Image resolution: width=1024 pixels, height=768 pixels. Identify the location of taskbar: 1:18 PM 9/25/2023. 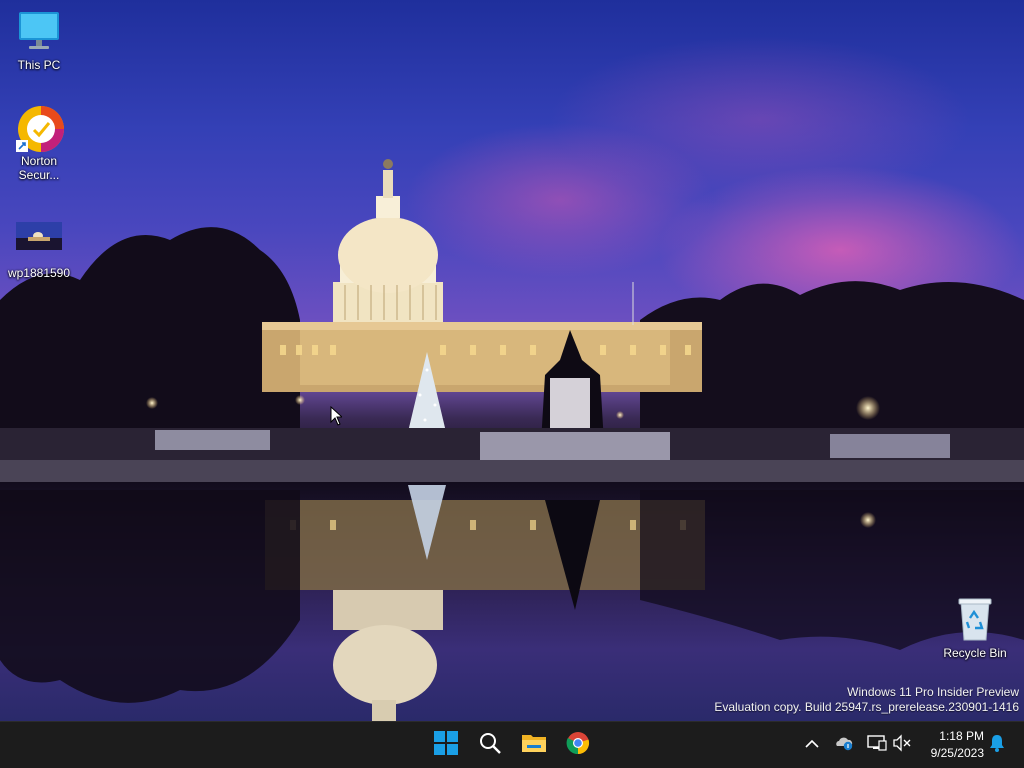
(512, 744).